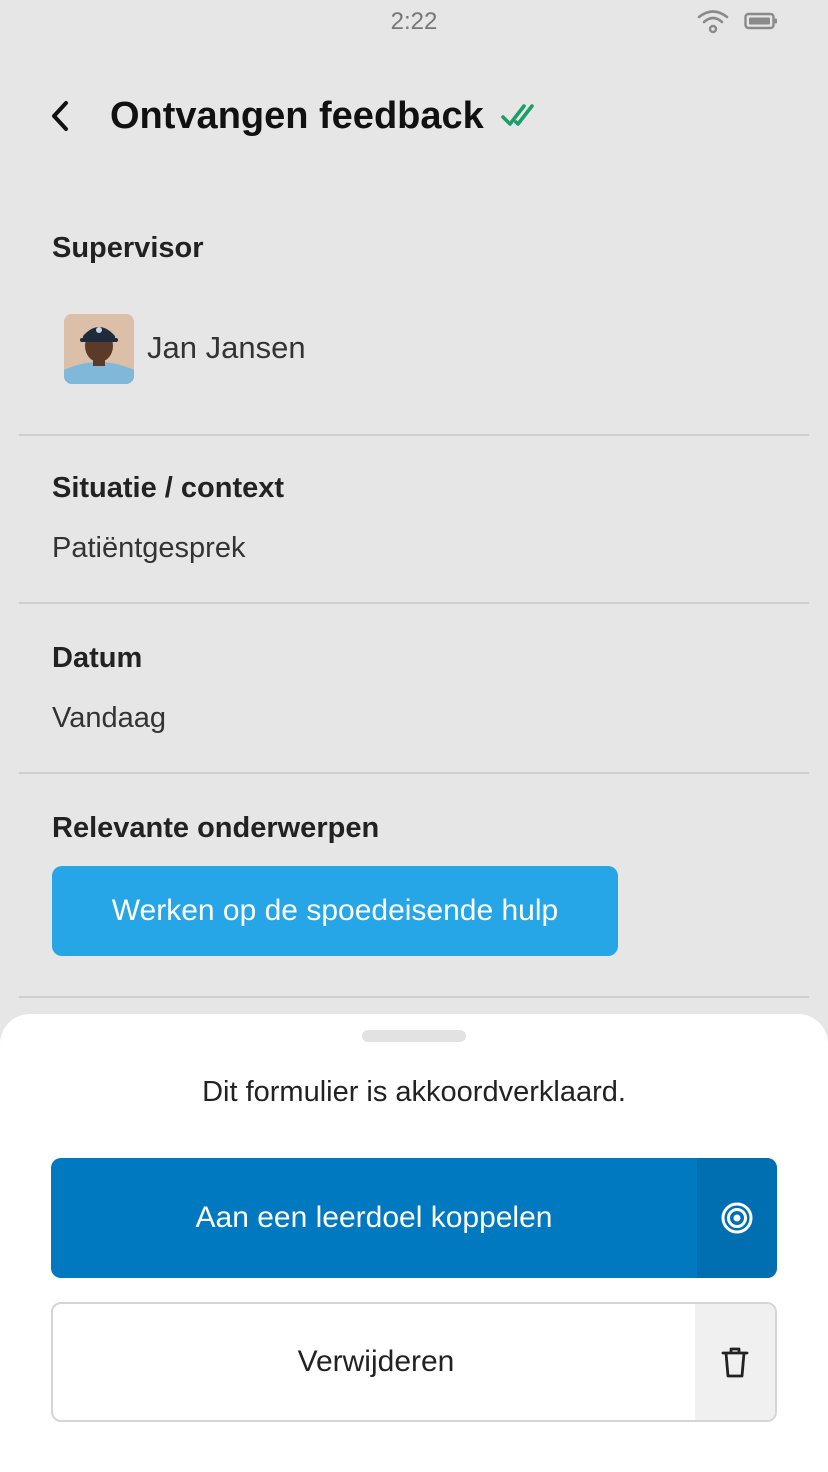  I want to click on supervisor-name: Jan Jansen, so click(226, 347).